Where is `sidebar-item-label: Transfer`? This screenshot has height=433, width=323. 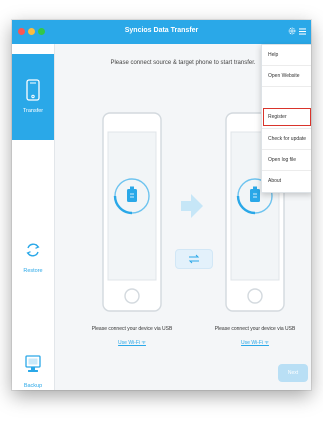
sidebar-item-label: Transfer is located at coordinates (33, 111).